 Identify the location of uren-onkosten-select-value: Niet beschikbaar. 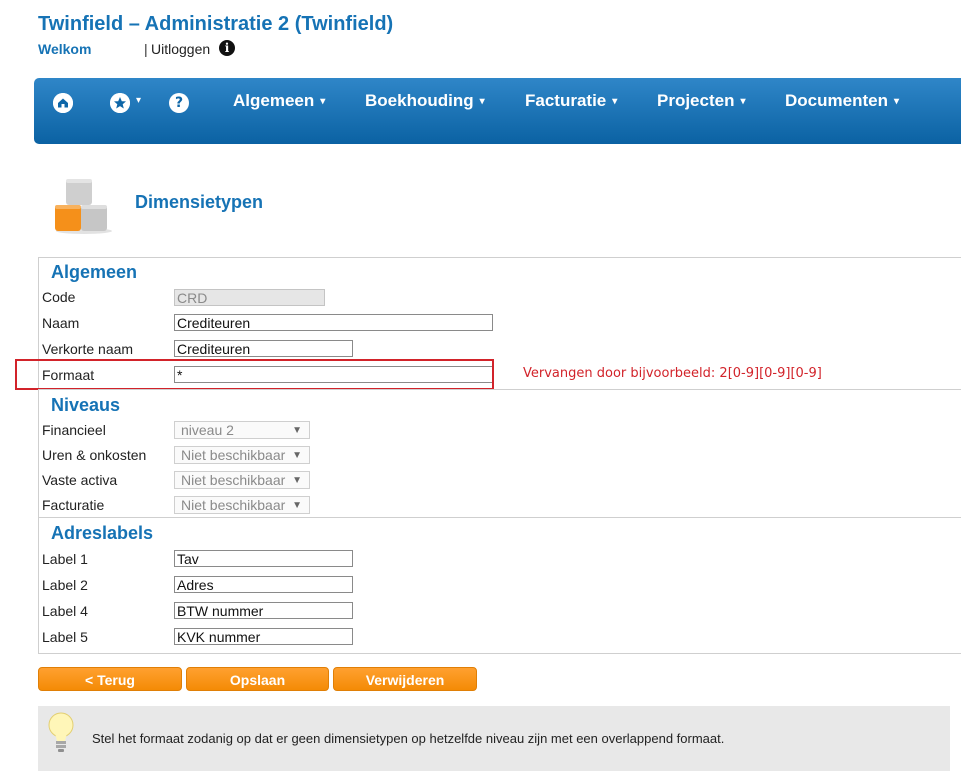
(233, 455).